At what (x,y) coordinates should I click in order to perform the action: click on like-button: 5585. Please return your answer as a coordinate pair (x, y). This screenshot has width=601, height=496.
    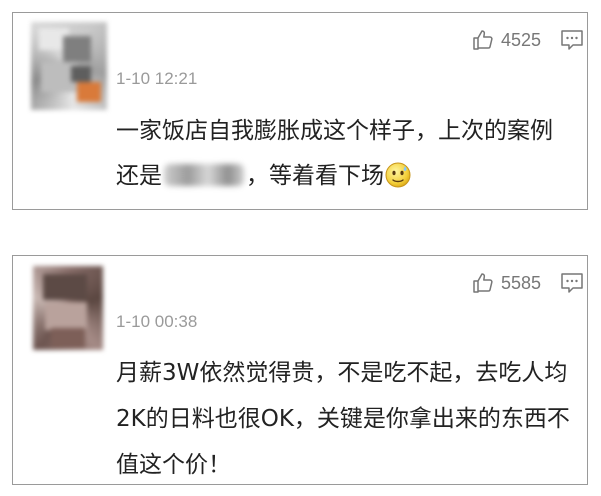
    Looking at the image, I should click on (506, 283).